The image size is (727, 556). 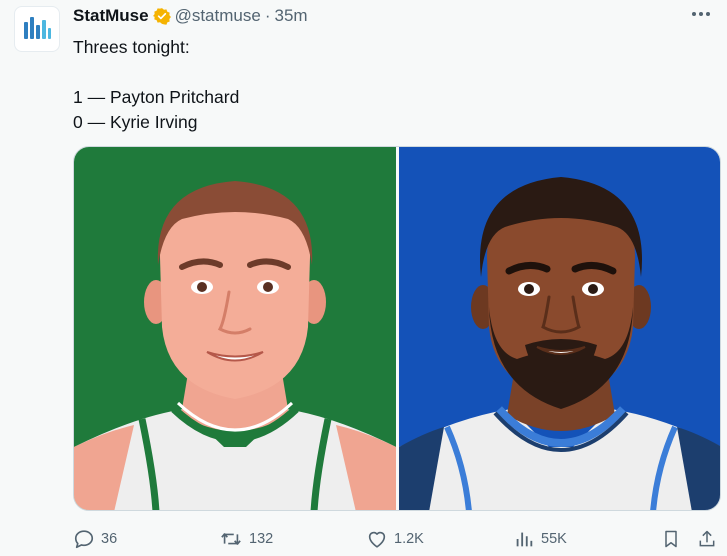 I want to click on reply-count: 36, so click(x=109, y=539).